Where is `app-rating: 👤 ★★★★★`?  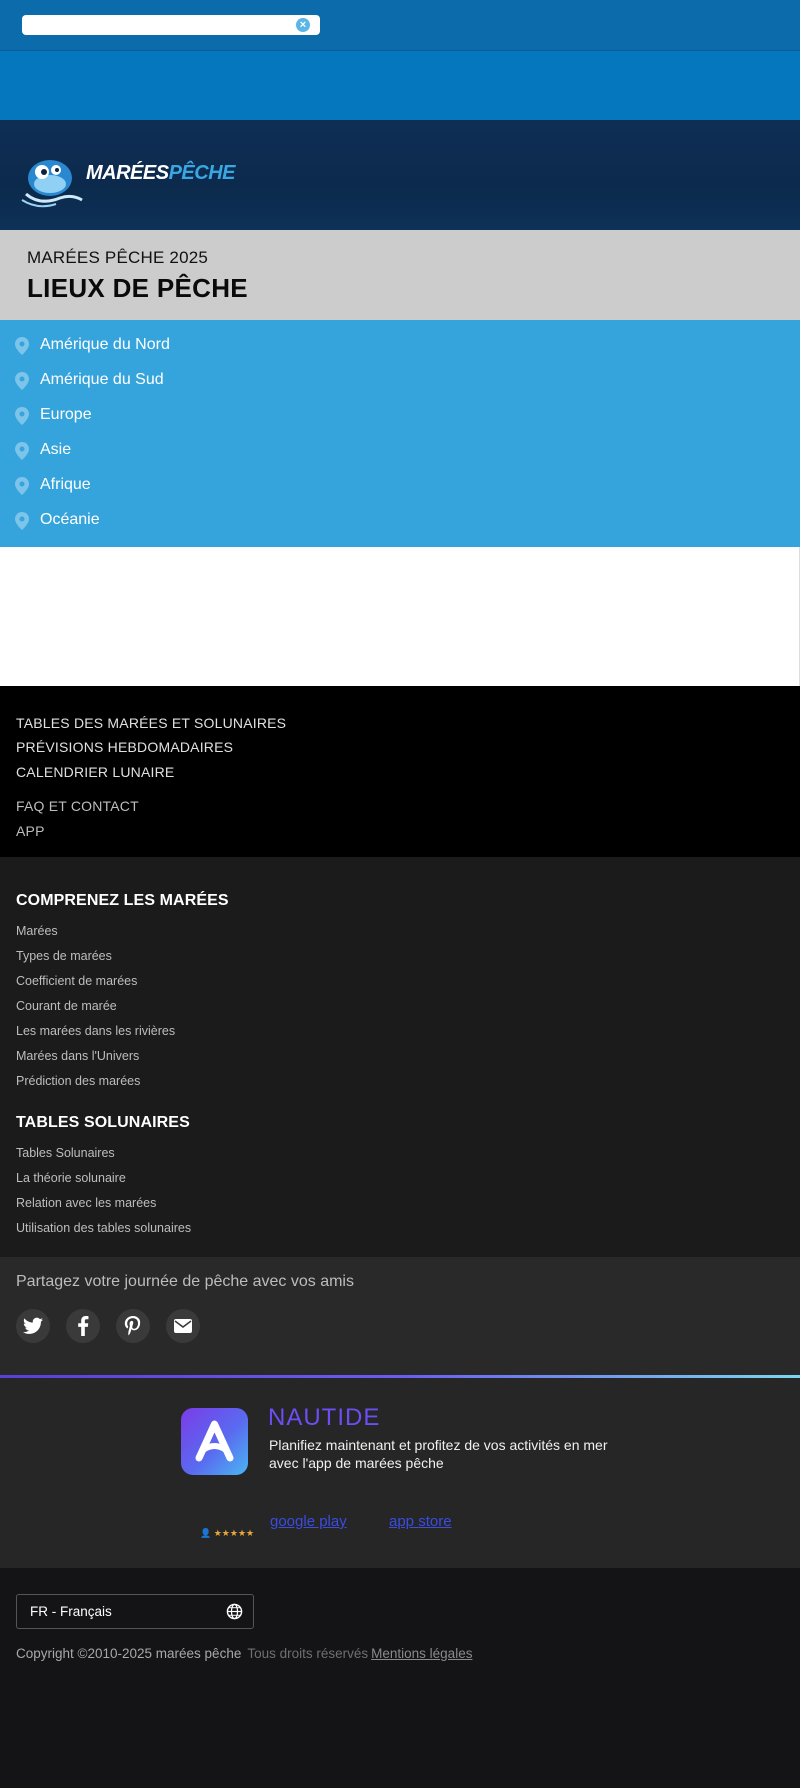 app-rating: 👤 ★★★★★ is located at coordinates (227, 1533).